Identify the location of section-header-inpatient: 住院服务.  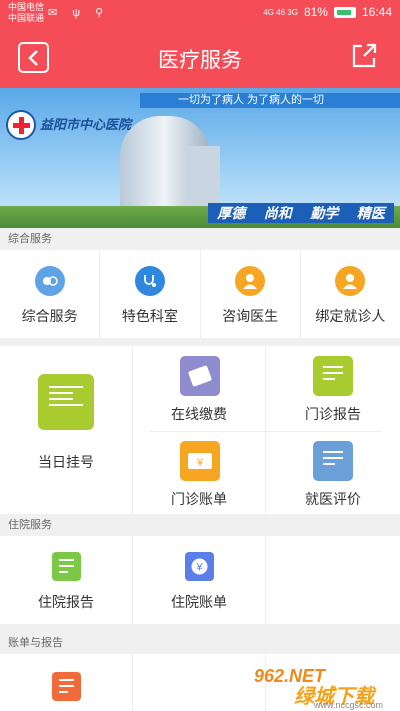
(200, 525).